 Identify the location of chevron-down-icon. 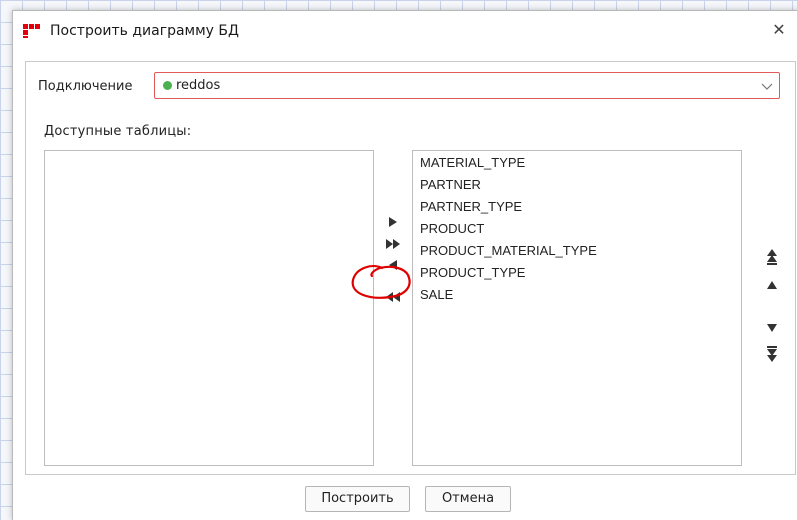
(767, 88).